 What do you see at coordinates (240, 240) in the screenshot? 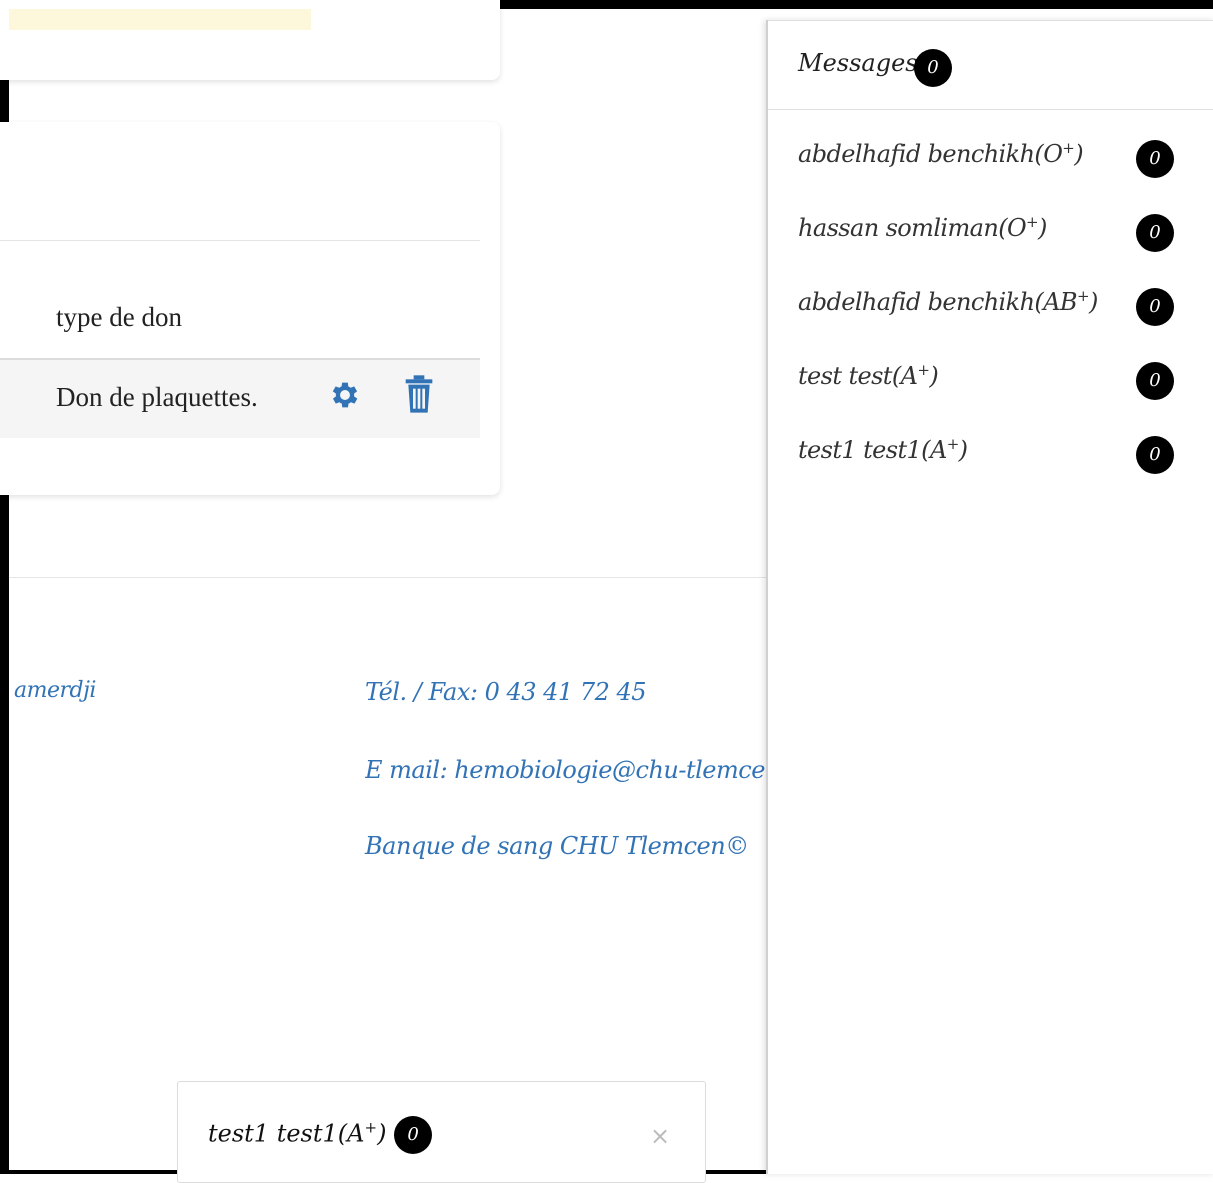
I see `card-divider` at bounding box center [240, 240].